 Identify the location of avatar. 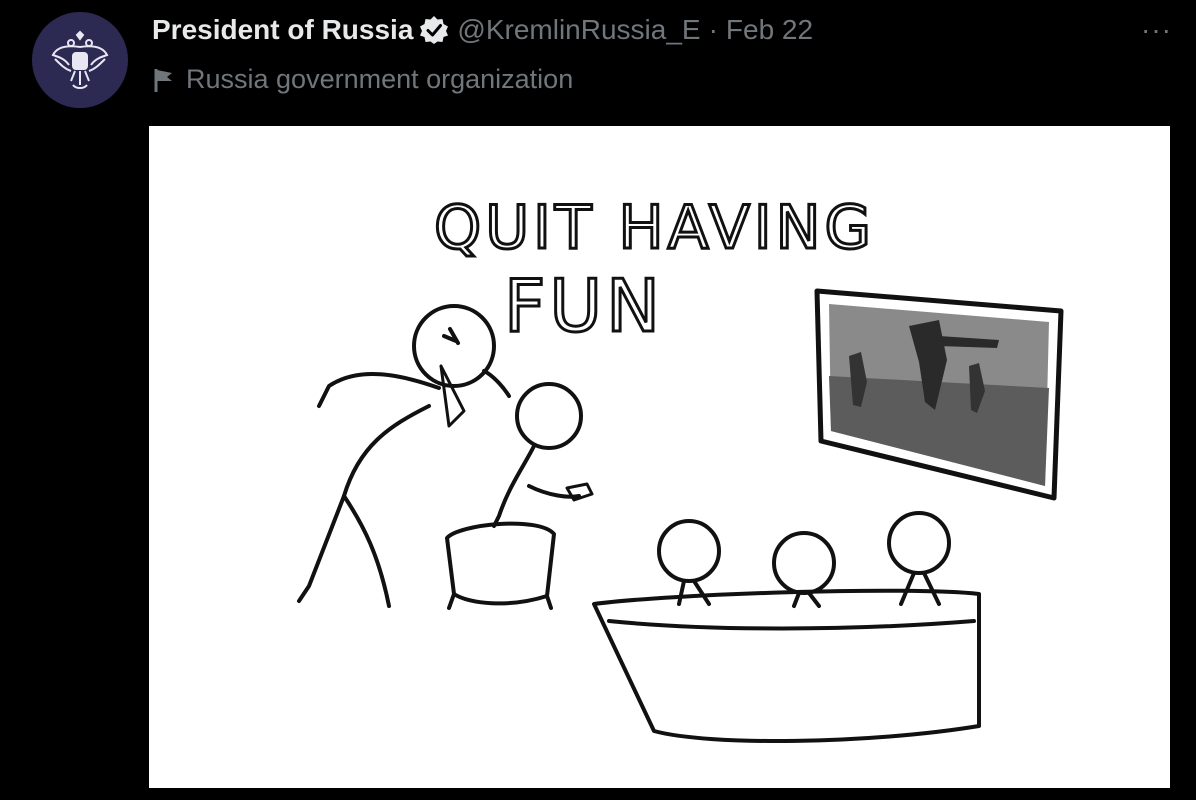
(80, 60).